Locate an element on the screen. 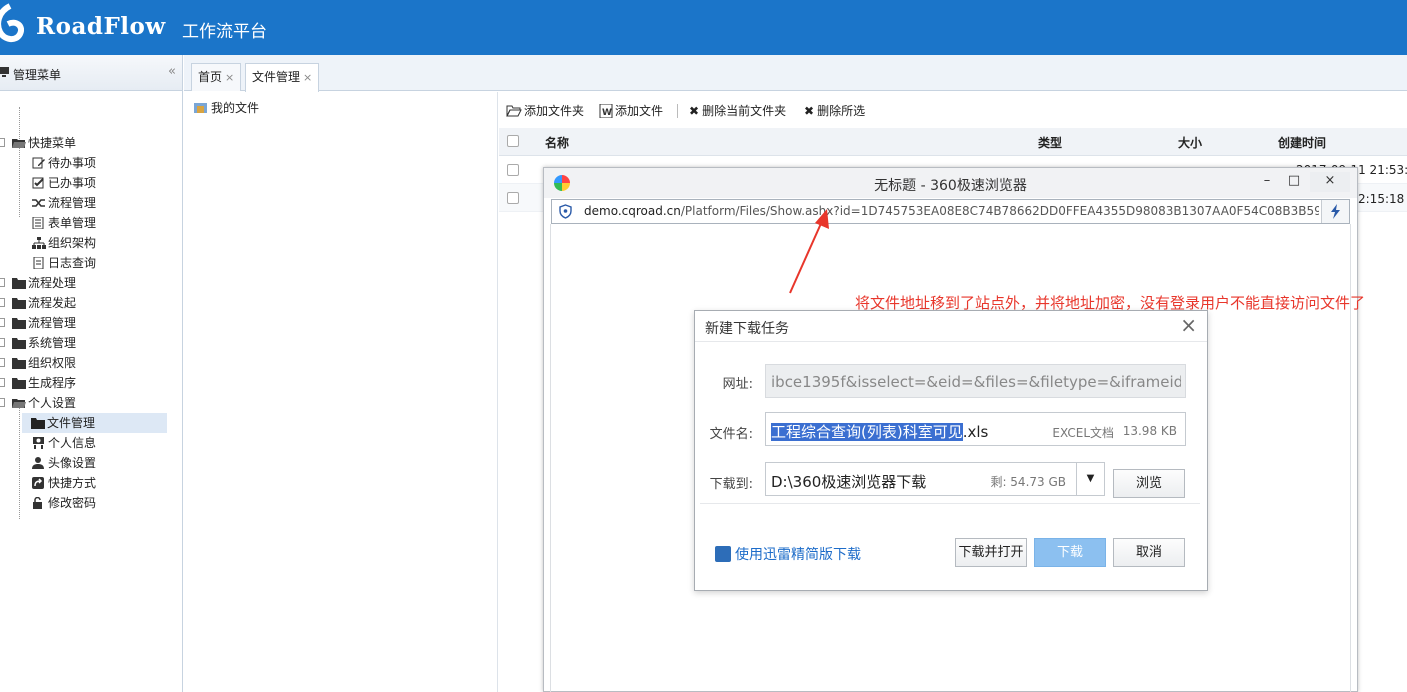 Image resolution: width=1407 pixels, height=692 pixels. delete-selected-button: ✖ 删除所选 is located at coordinates (834, 110).